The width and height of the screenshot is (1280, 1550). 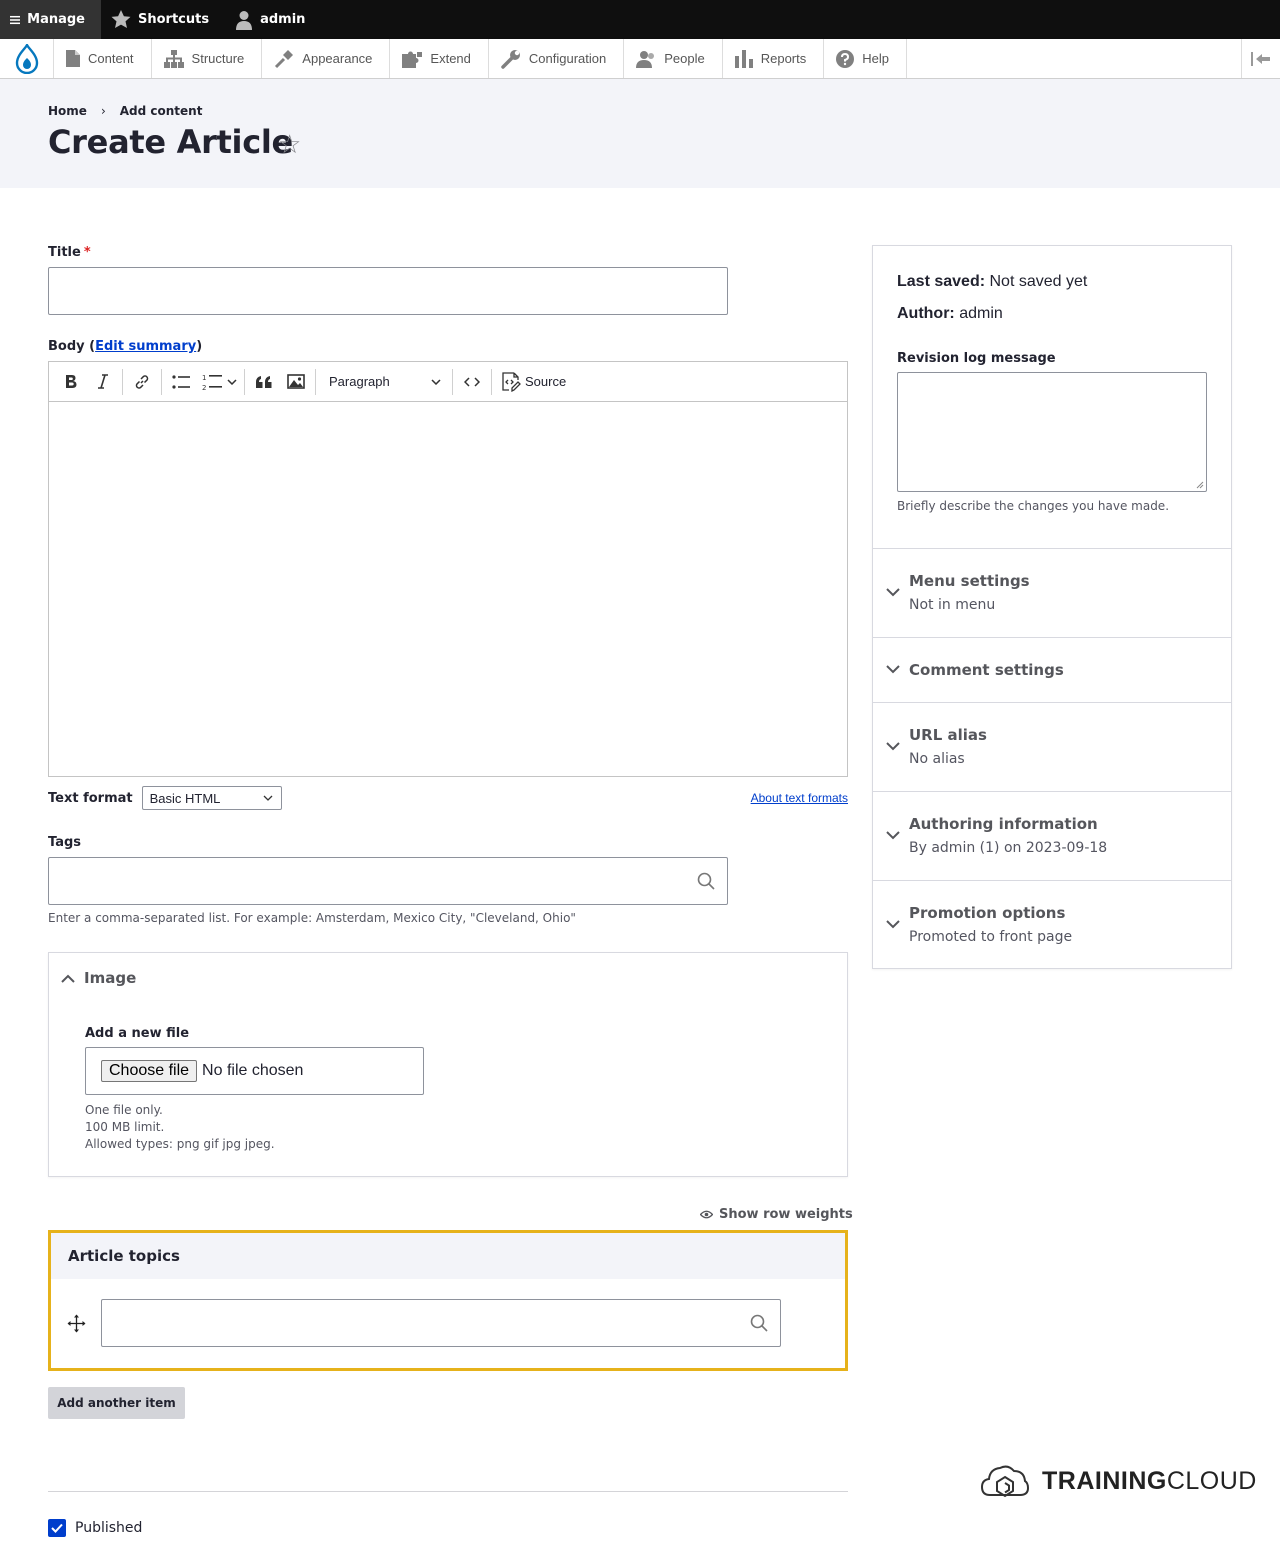 I want to click on show-row-weights-button: Show row weights, so click(x=776, y=1214).